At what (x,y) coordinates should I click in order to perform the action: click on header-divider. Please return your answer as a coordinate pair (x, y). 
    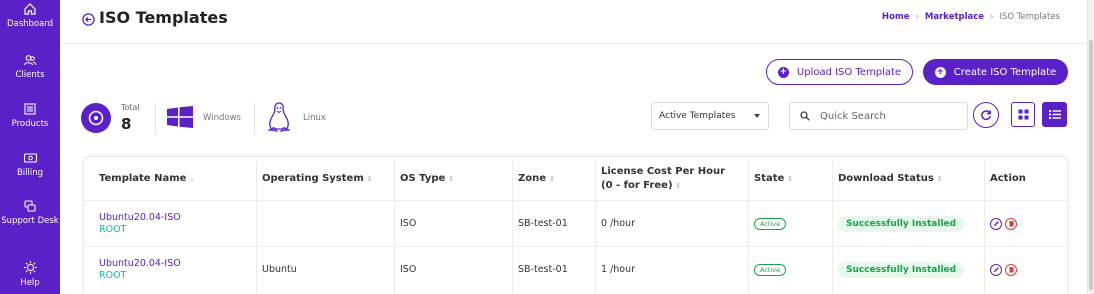
    Looking at the image, I should click on (574, 43).